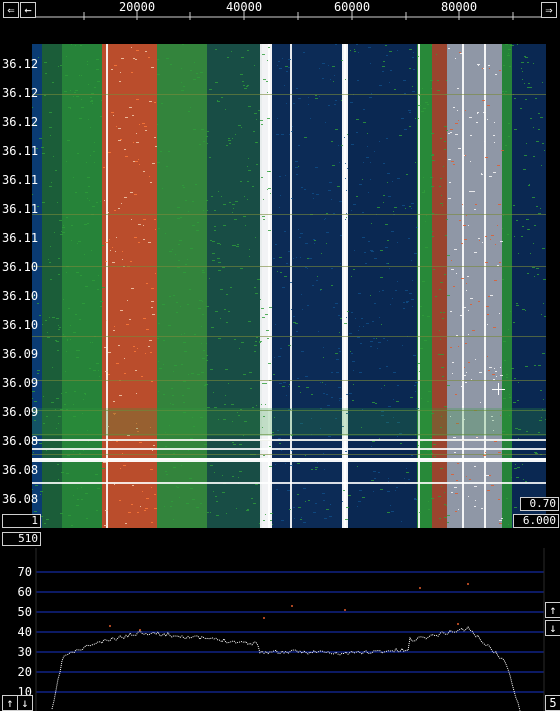 Image resolution: width=560 pixels, height=711 pixels. What do you see at coordinates (244, 7) in the screenshot?
I see `freq-tick-label: 40000` at bounding box center [244, 7].